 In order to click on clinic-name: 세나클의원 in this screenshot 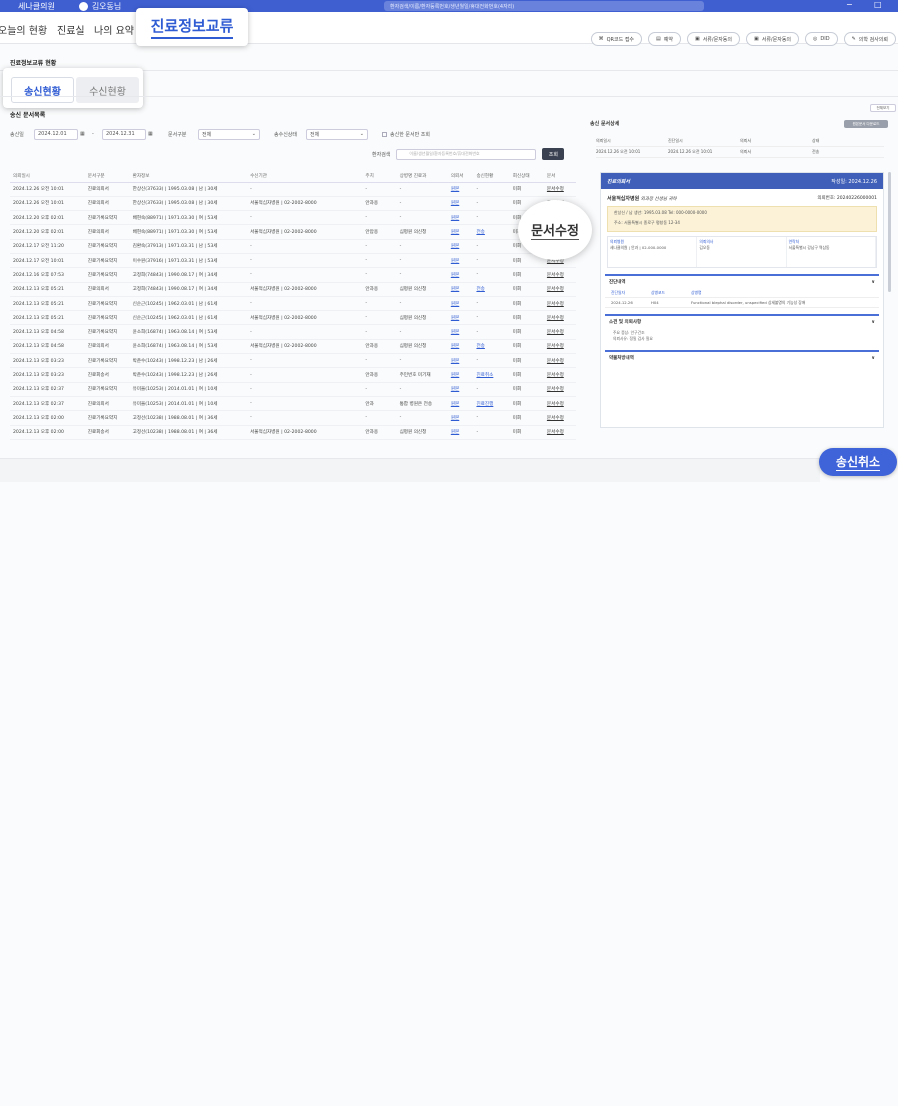, I will do `click(36, 6)`.